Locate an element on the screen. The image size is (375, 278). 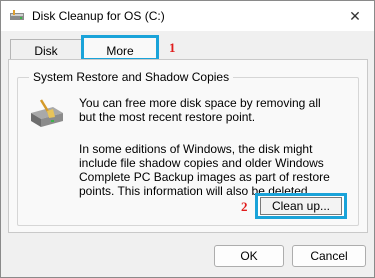
close-icon: ✕ is located at coordinates (355, 15).